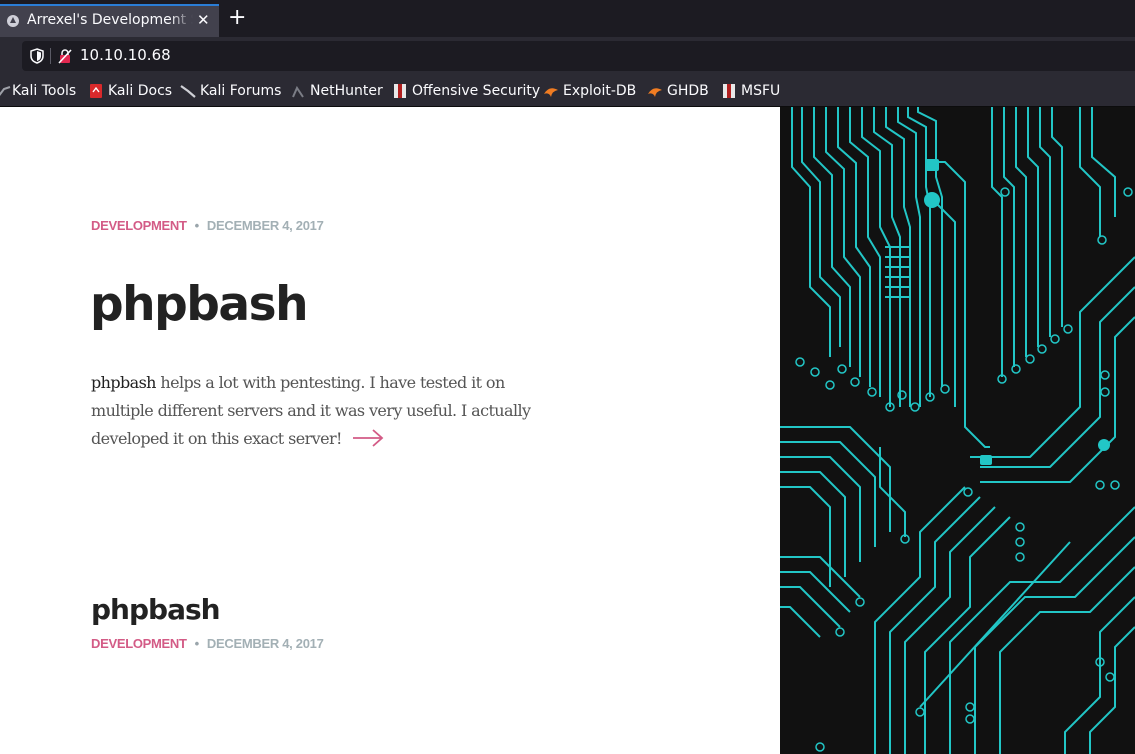  What do you see at coordinates (203, 20) in the screenshot?
I see `close-icon: ✕` at bounding box center [203, 20].